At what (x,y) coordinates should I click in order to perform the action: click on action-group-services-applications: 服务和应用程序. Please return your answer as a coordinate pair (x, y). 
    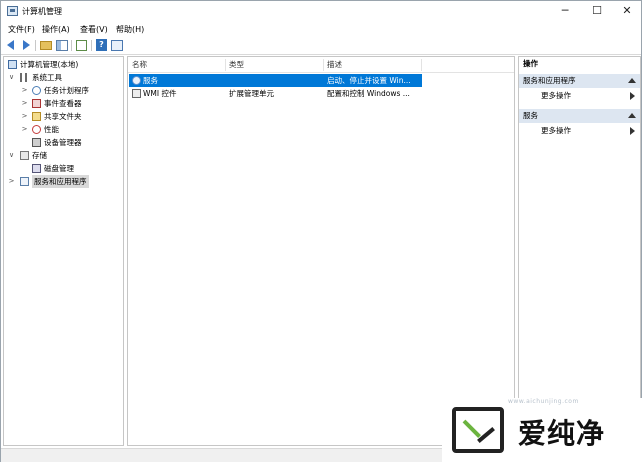
    Looking at the image, I should click on (579, 81).